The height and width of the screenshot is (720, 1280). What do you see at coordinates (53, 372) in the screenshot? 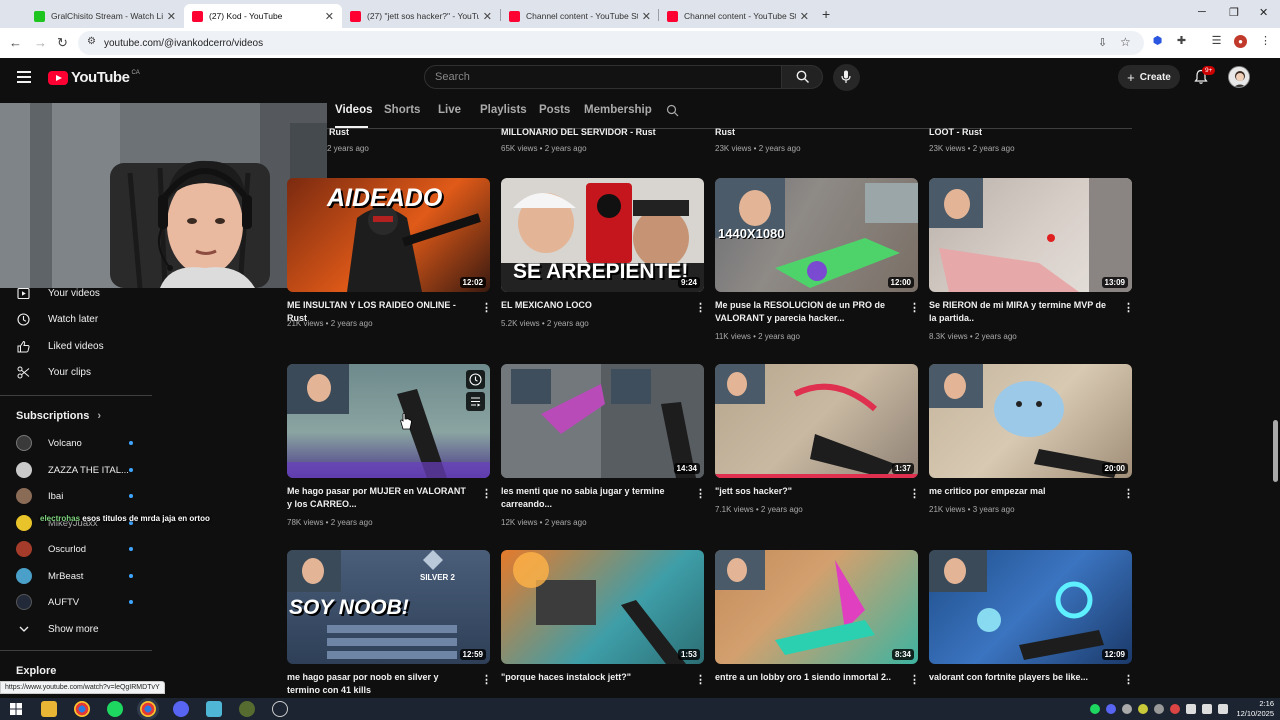
I see `sidebar-item-your-clips: Your clips` at bounding box center [53, 372].